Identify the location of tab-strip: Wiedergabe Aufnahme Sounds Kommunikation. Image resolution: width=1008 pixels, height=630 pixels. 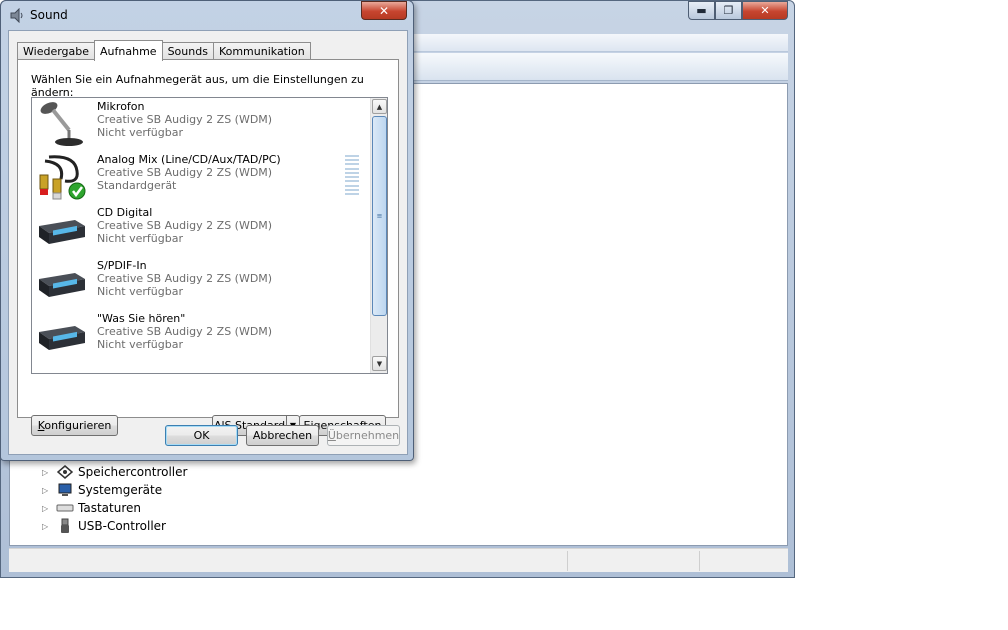
(164, 50).